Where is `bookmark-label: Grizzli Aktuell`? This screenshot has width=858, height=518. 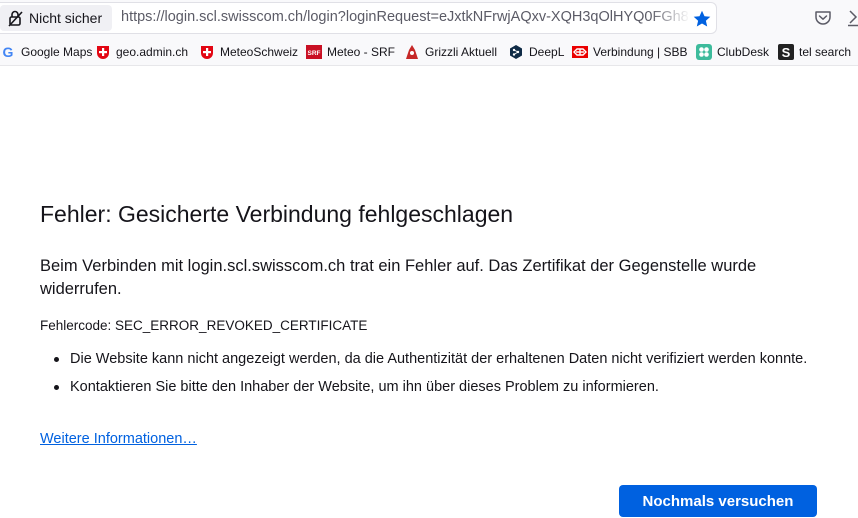
bookmark-label: Grizzli Aktuell is located at coordinates (461, 52).